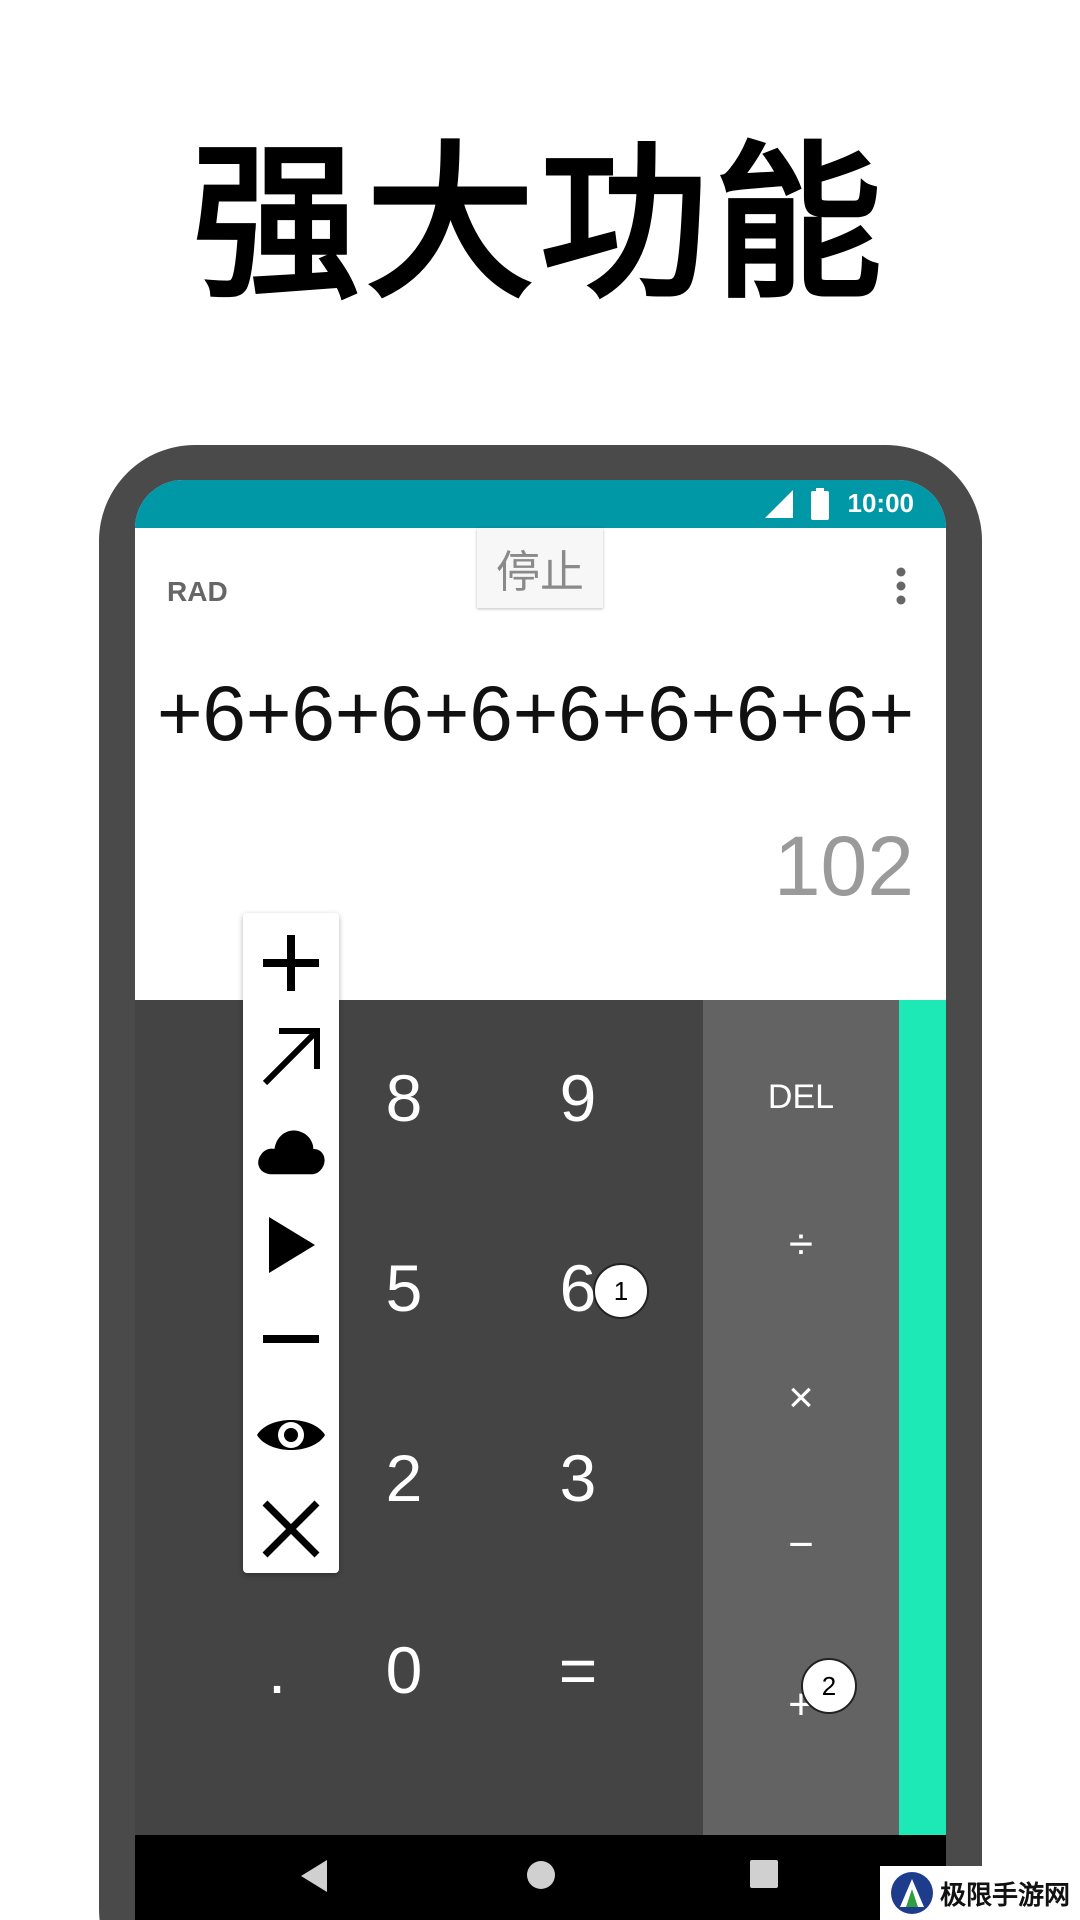 The image size is (1080, 1920). What do you see at coordinates (764, 1874) in the screenshot?
I see `recents-icon` at bounding box center [764, 1874].